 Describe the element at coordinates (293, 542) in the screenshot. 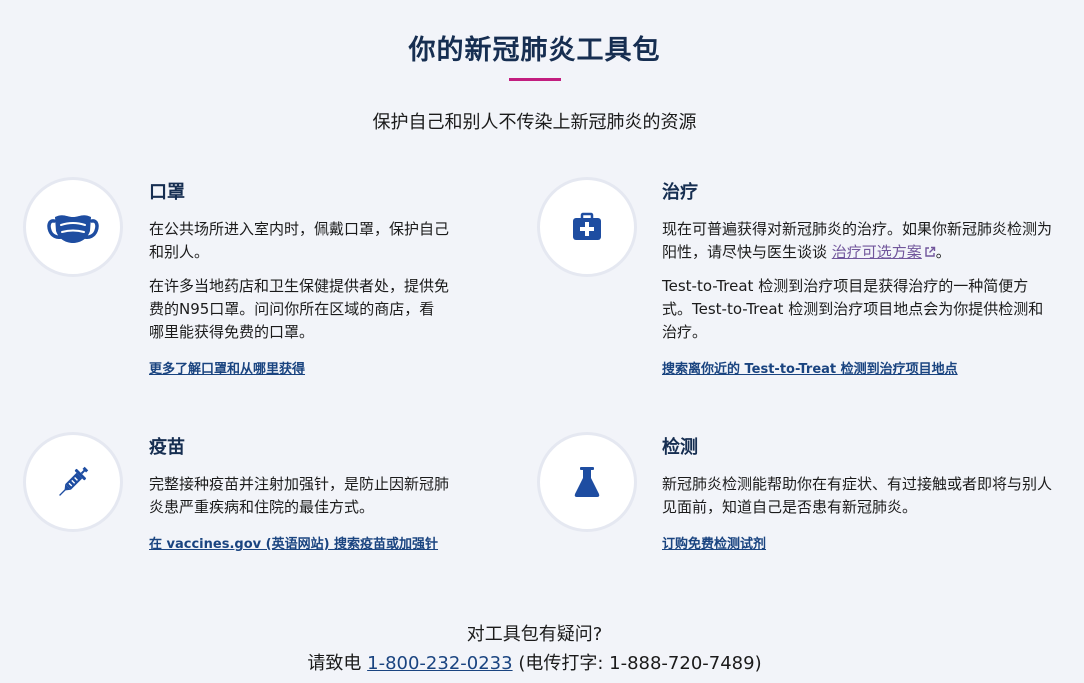

I see `vaccines-gov-link: 在 vaccines.gov (英语网站) 搜索疫苗或加强针` at that location.